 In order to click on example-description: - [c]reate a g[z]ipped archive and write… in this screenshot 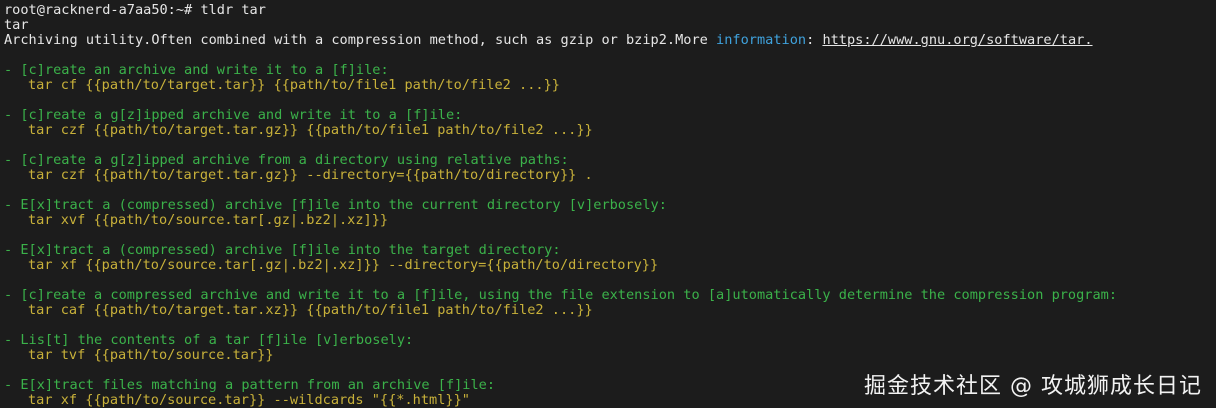, I will do `click(233, 115)`.